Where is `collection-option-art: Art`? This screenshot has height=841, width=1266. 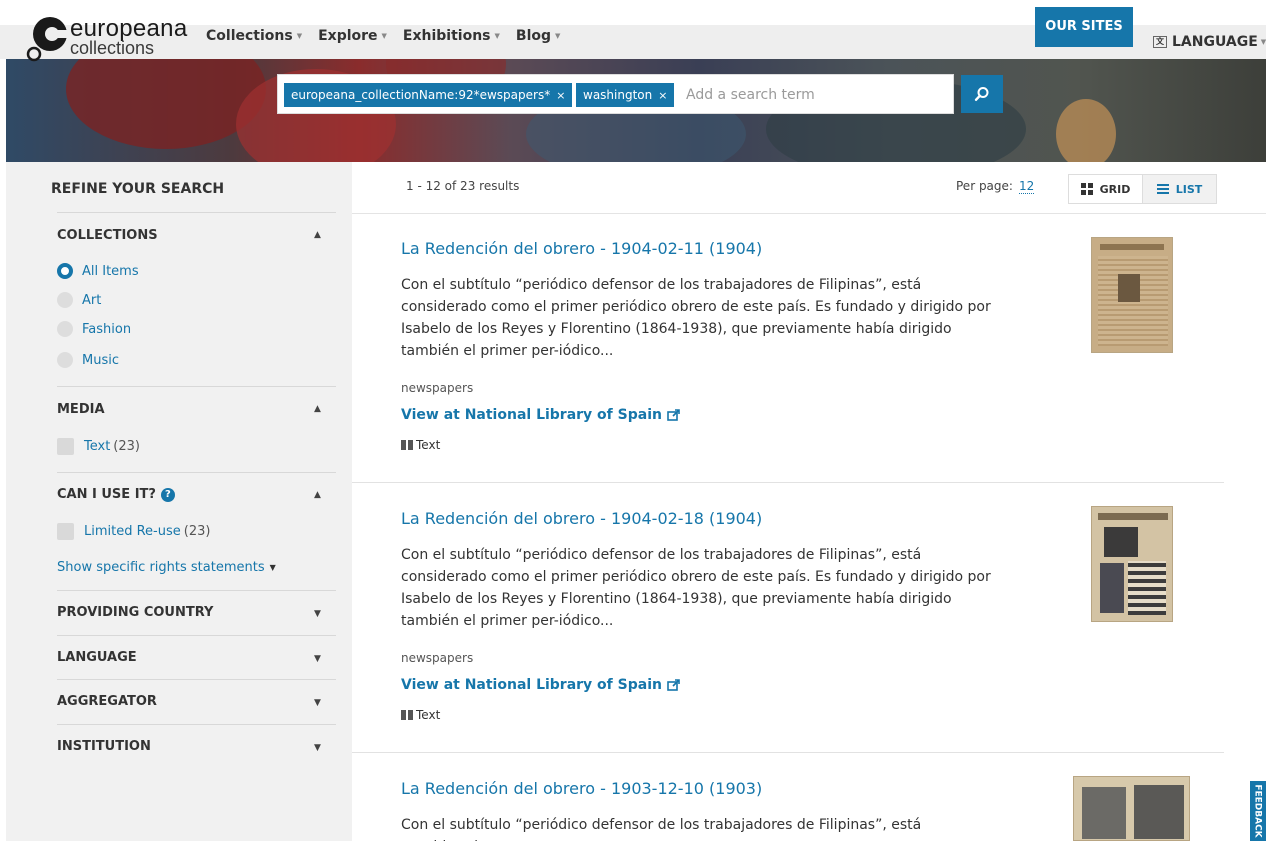
collection-option-art: Art is located at coordinates (79, 300).